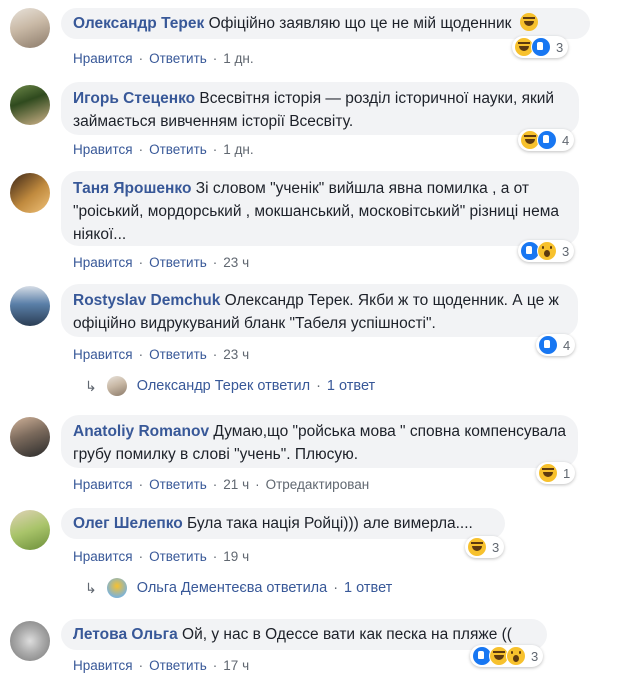 The width and height of the screenshot is (619, 680). I want to click on comment-author: Летова Ольга, so click(125, 634).